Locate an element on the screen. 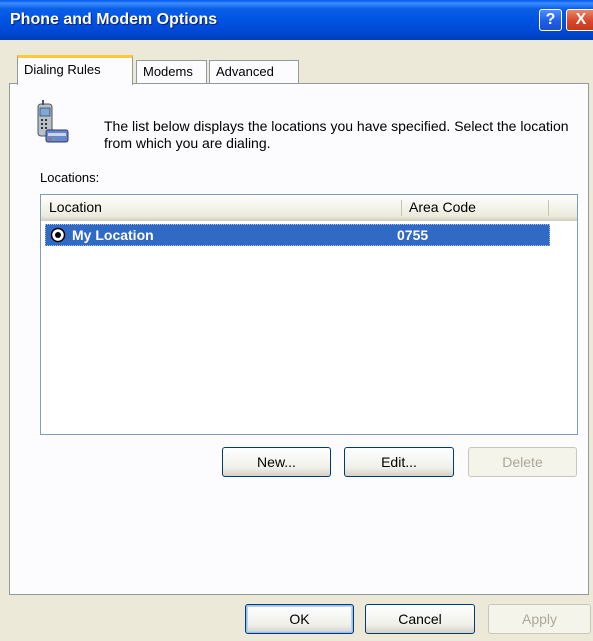 This screenshot has height=641, width=593. tab-modems: Modems is located at coordinates (171, 72).